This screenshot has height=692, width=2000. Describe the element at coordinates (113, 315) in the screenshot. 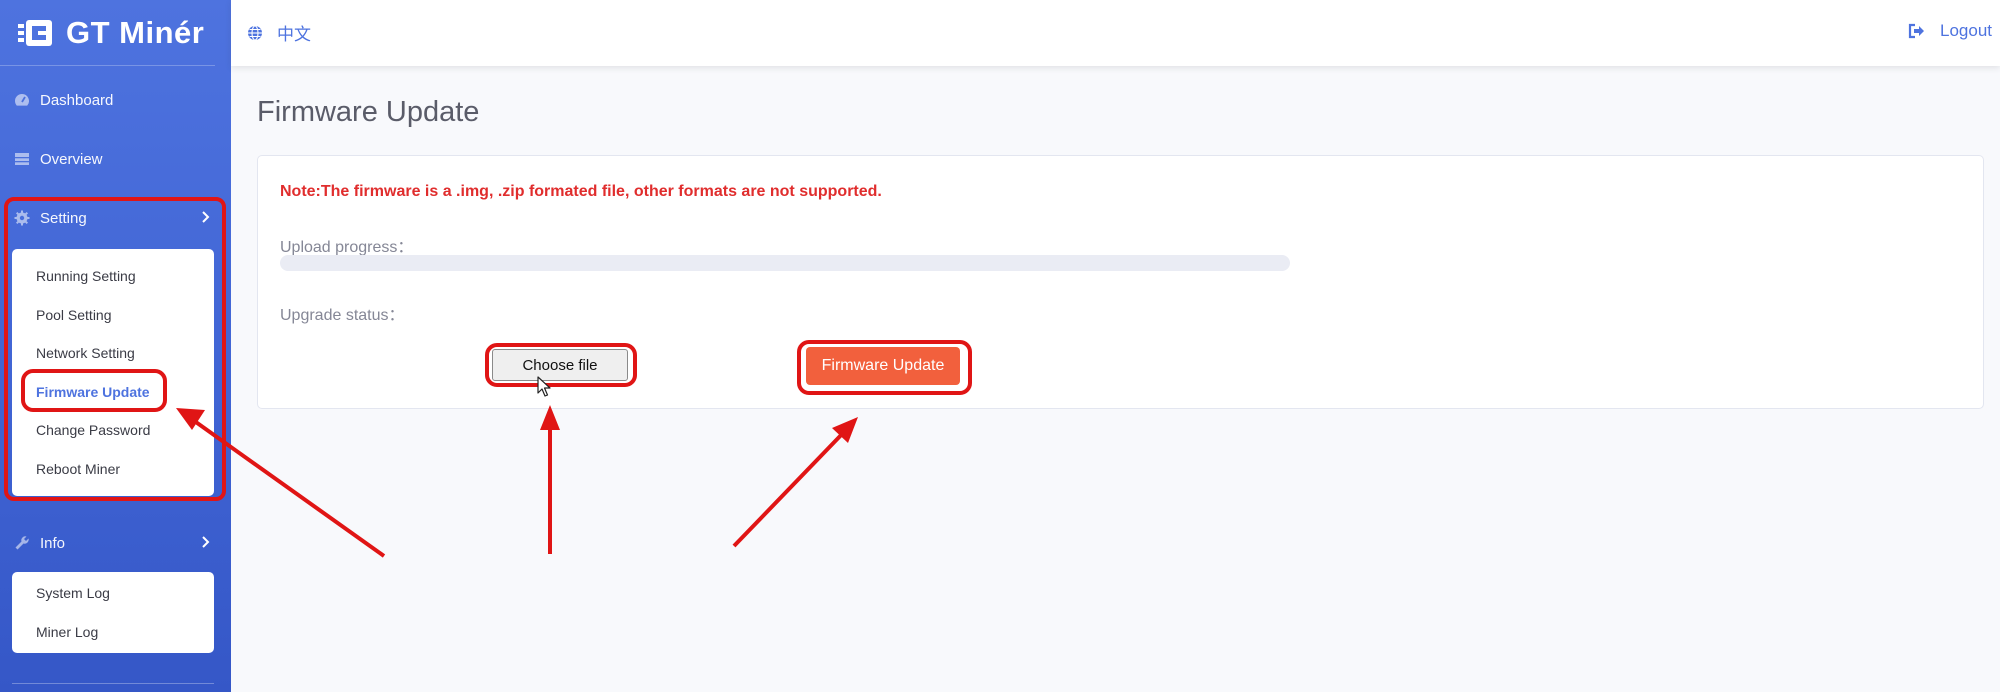

I see `submenu-item-pool-setting: Pool Setting` at that location.